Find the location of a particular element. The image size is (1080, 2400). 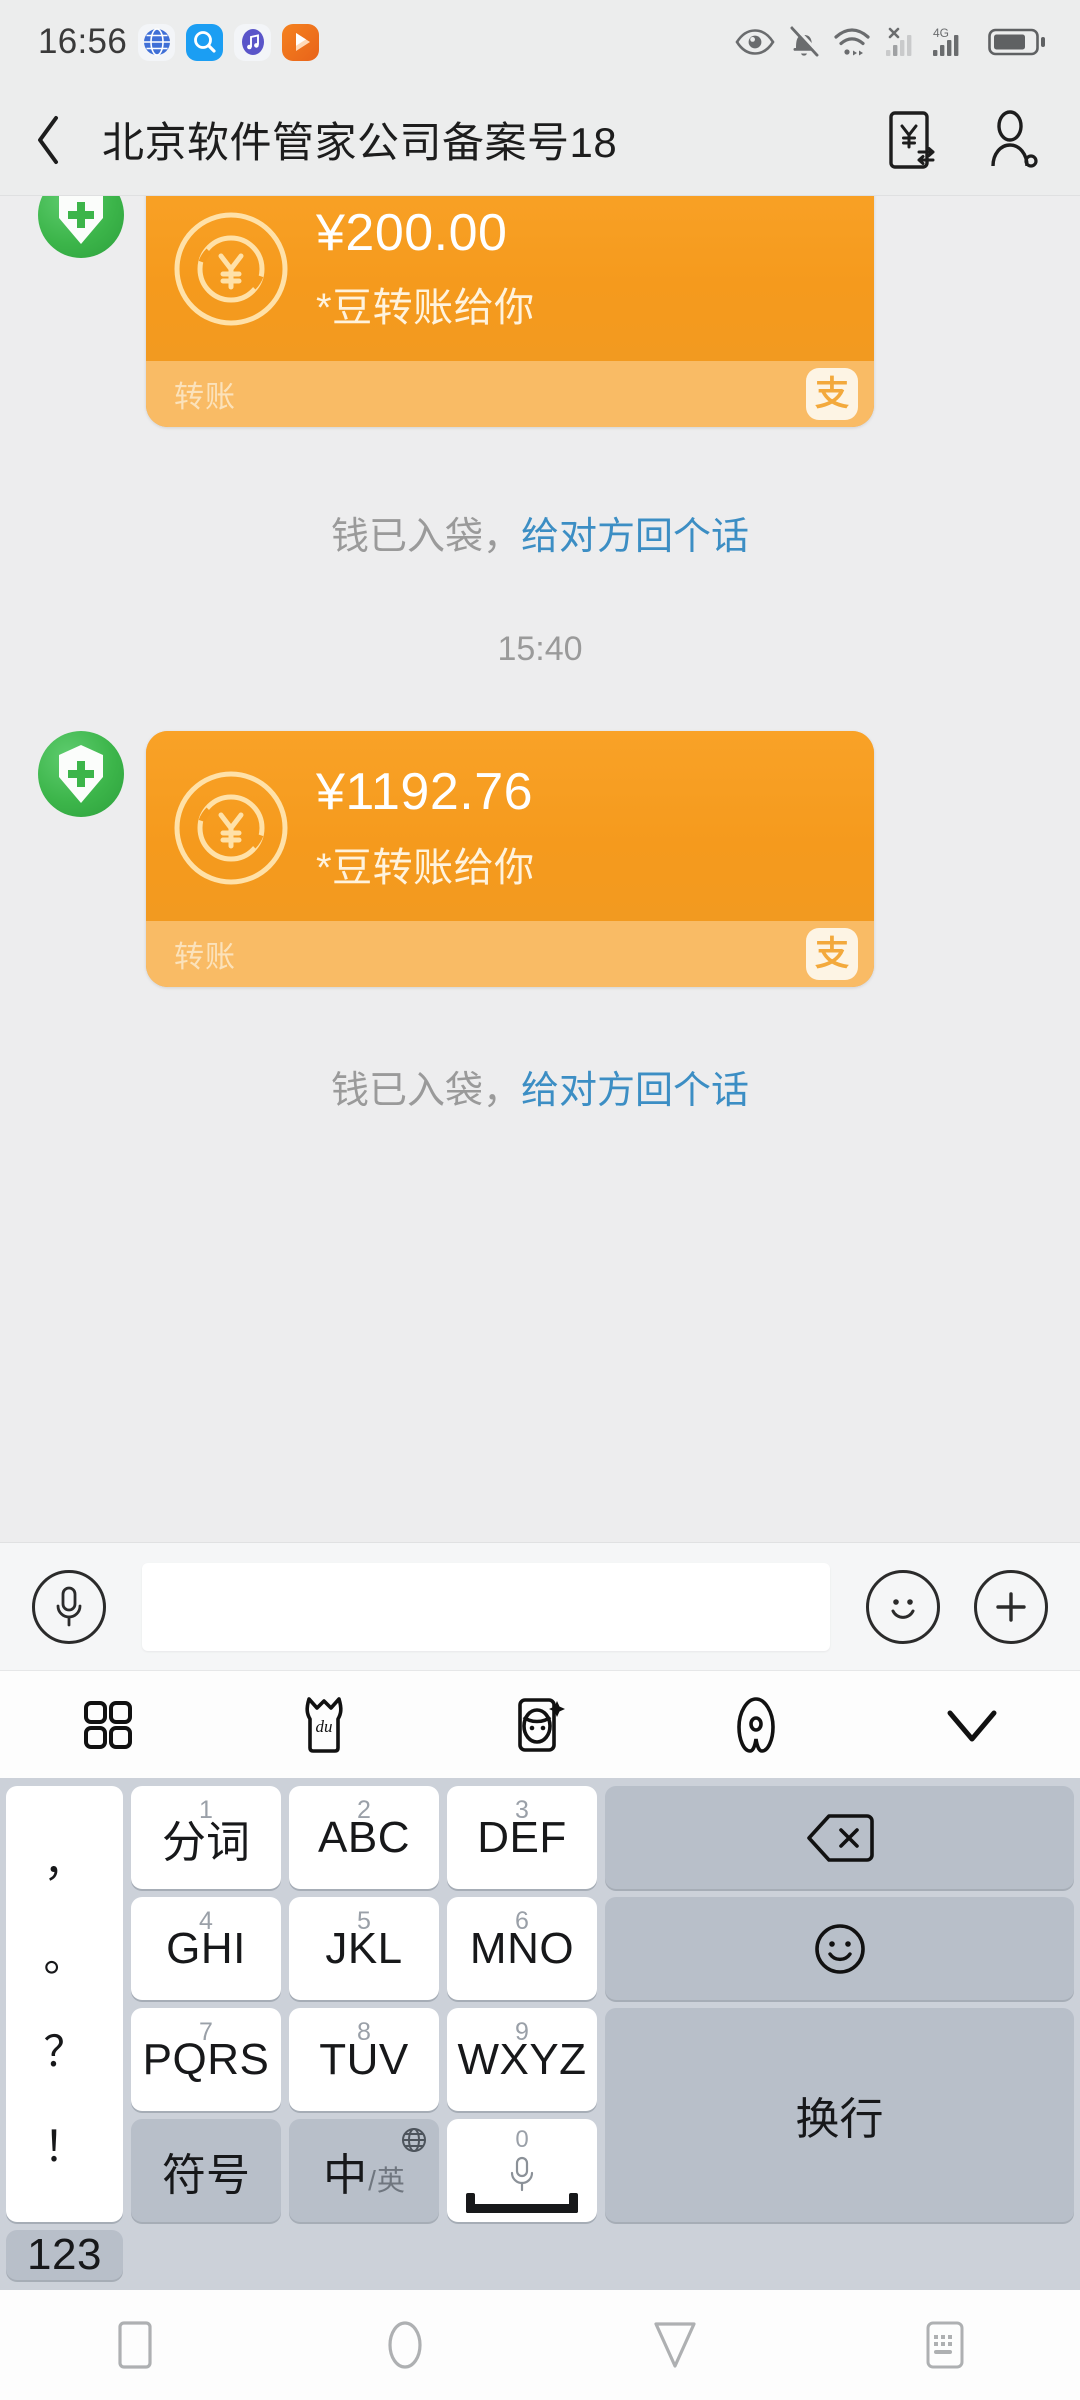

key-1: 1 分词 is located at coordinates (206, 1837).